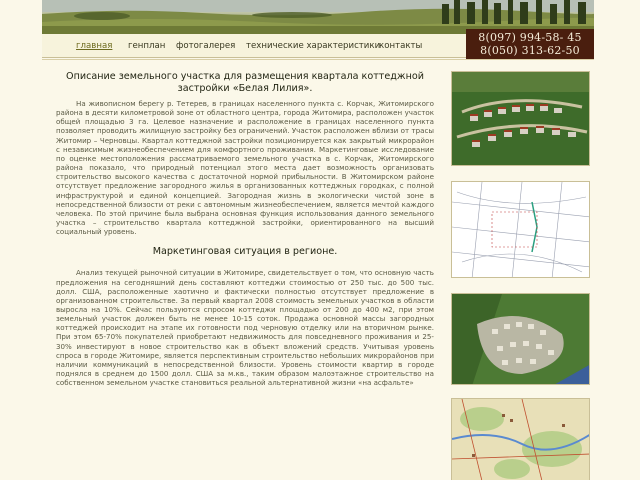 The image size is (640, 480). I want to click on section-title-market-situation: Маркетинговая ситуация в регионе., so click(245, 252).